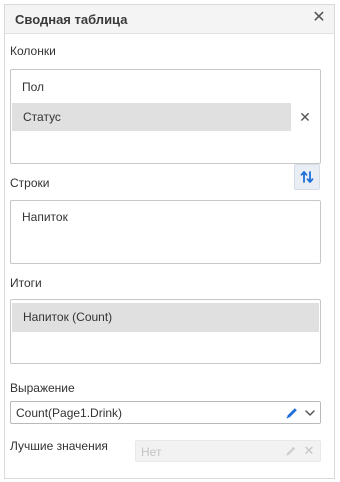 This screenshot has width=340, height=482. What do you see at coordinates (310, 413) in the screenshot?
I see `chevron-down-icon` at bounding box center [310, 413].